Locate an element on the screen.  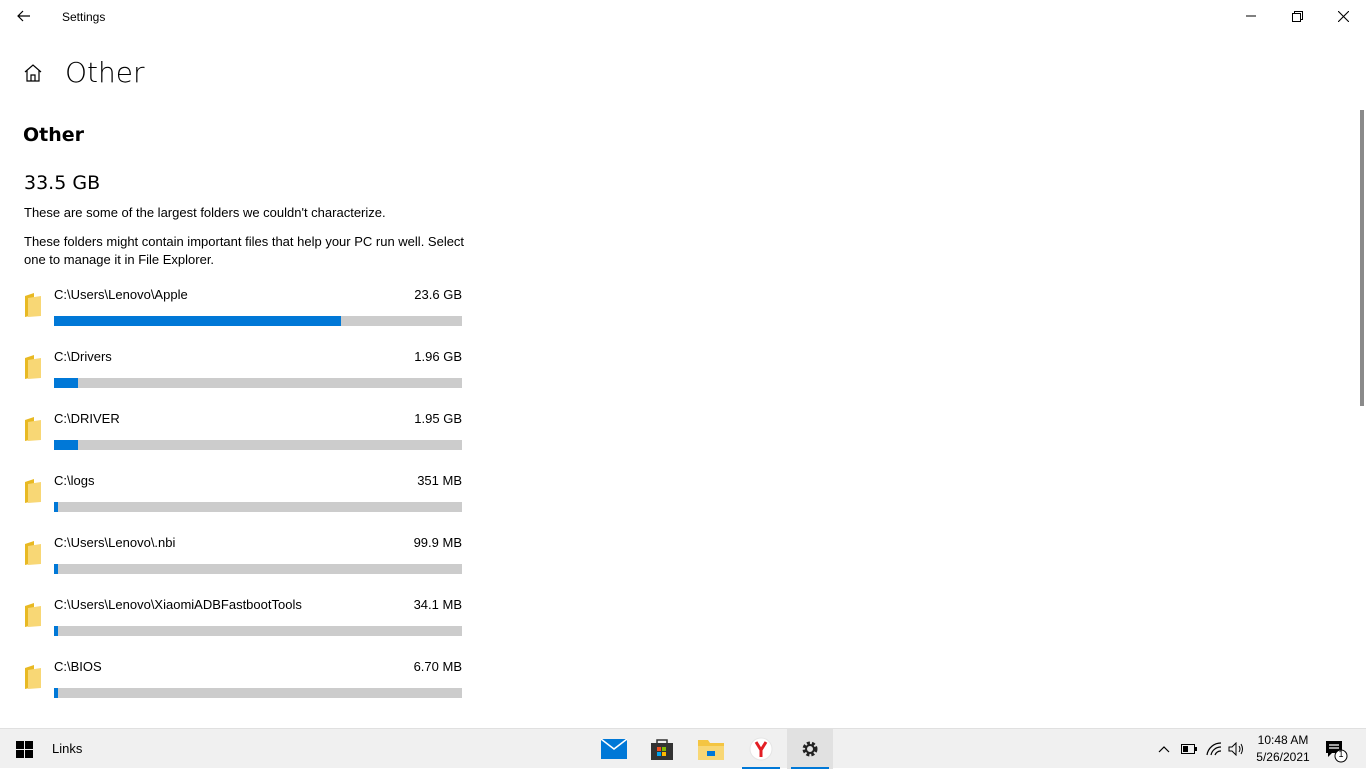
folder-path: C:\BIOS is located at coordinates (78, 666).